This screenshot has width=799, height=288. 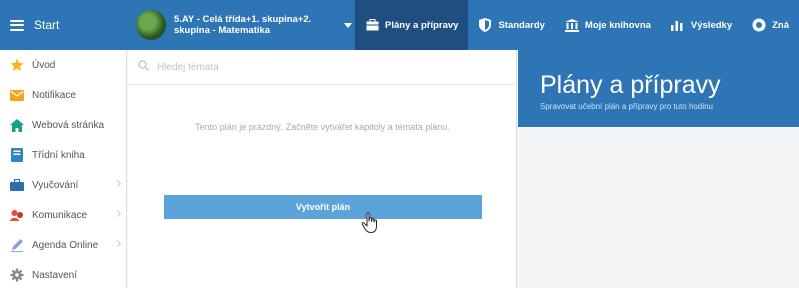 I want to click on nav-results: Výsledky, so click(x=701, y=25).